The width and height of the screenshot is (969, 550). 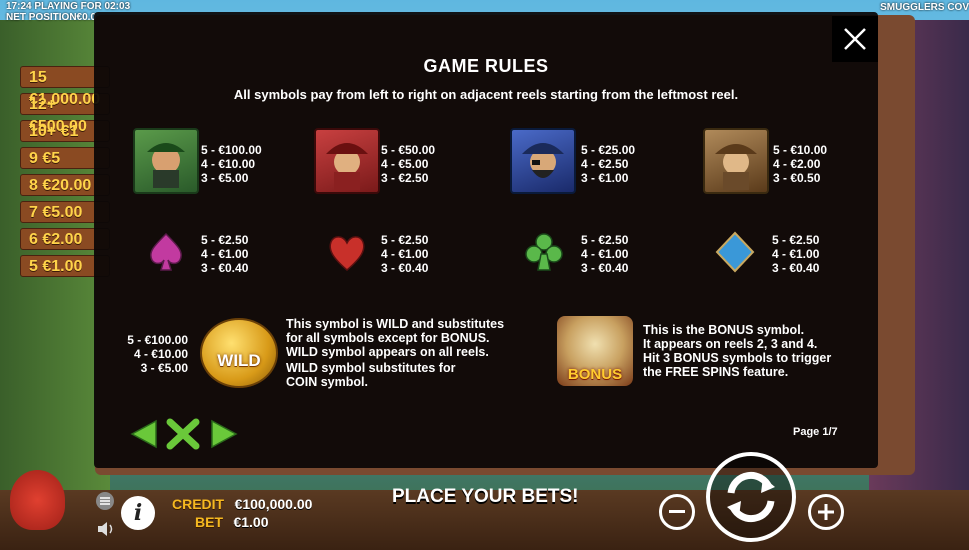 What do you see at coordinates (797, 178) in the screenshot?
I see `pay-line: 3 - €0.50` at bounding box center [797, 178].